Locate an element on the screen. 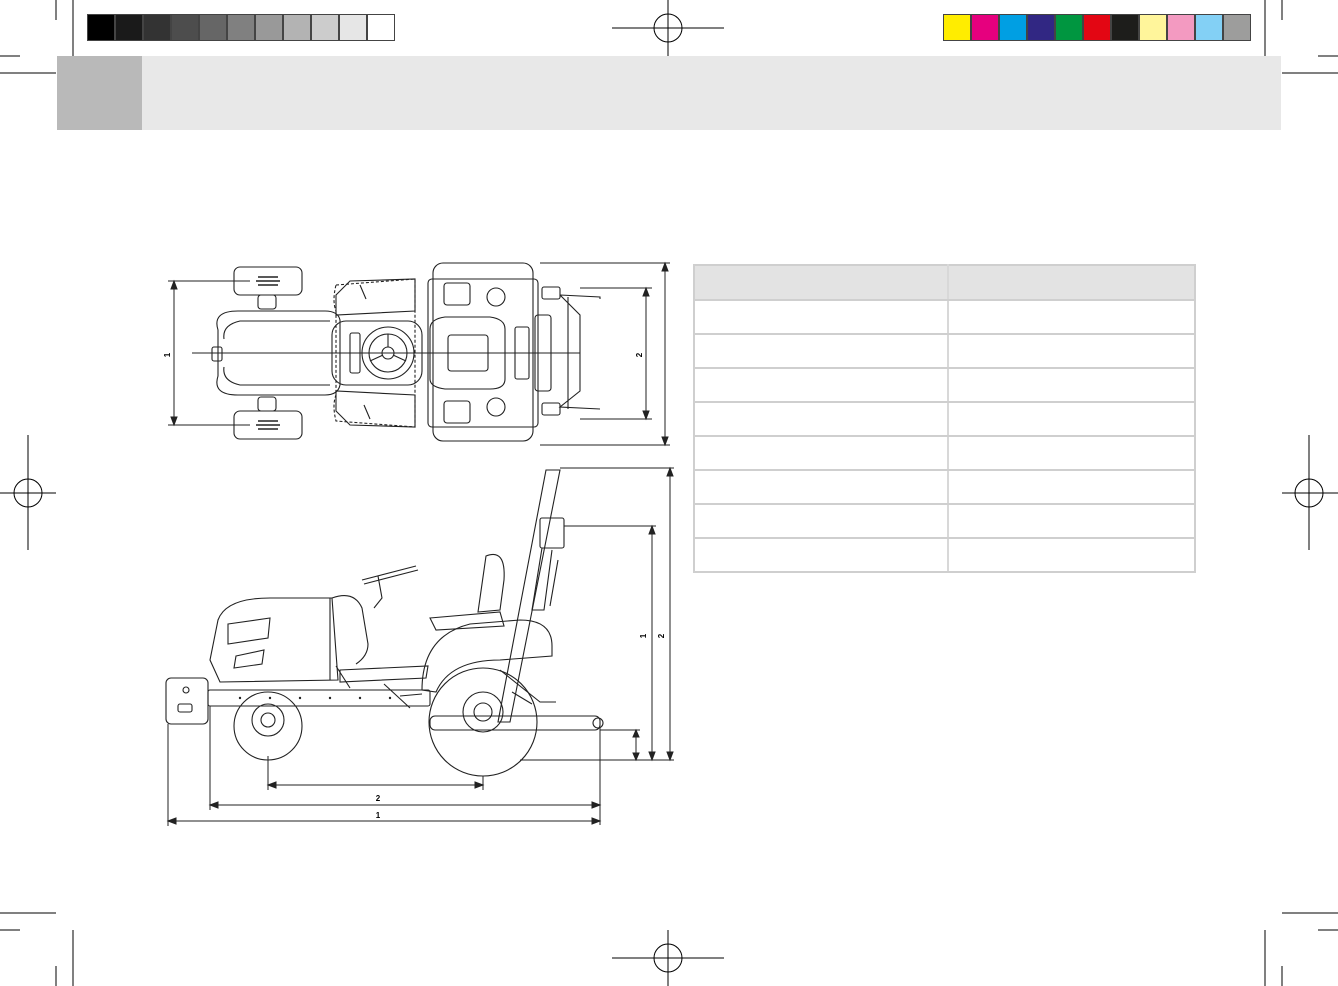 The height and width of the screenshot is (986, 1338). chapter-tab is located at coordinates (99, 93).